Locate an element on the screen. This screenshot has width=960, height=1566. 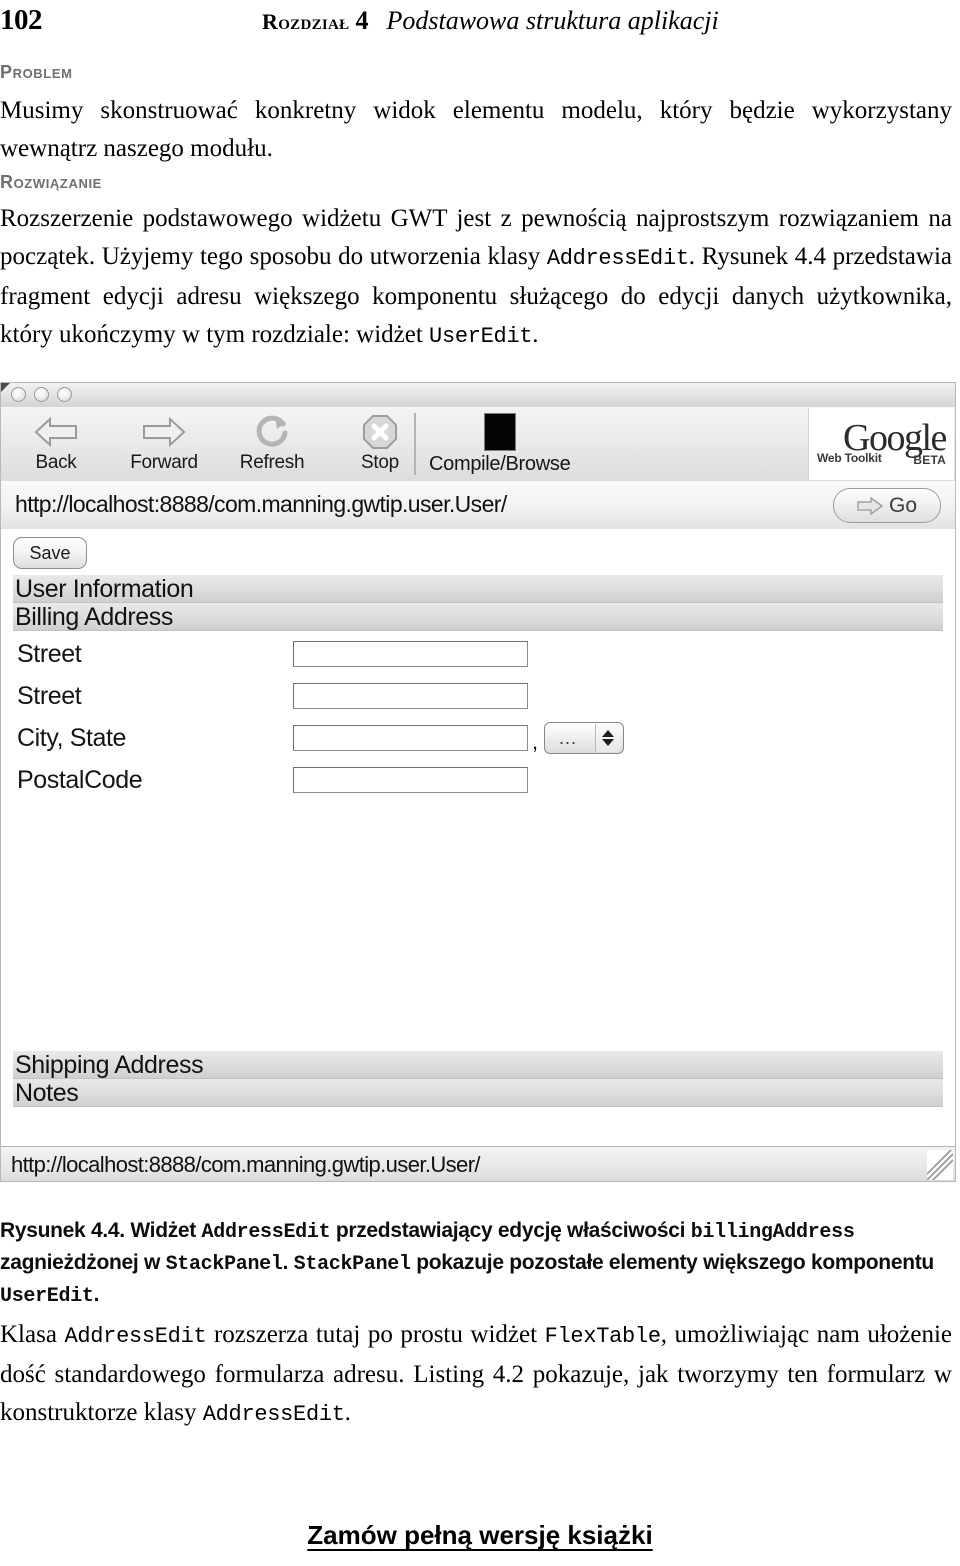
caption-prefix: Rysunek 4.4. Widżet is located at coordinates (101, 1230).